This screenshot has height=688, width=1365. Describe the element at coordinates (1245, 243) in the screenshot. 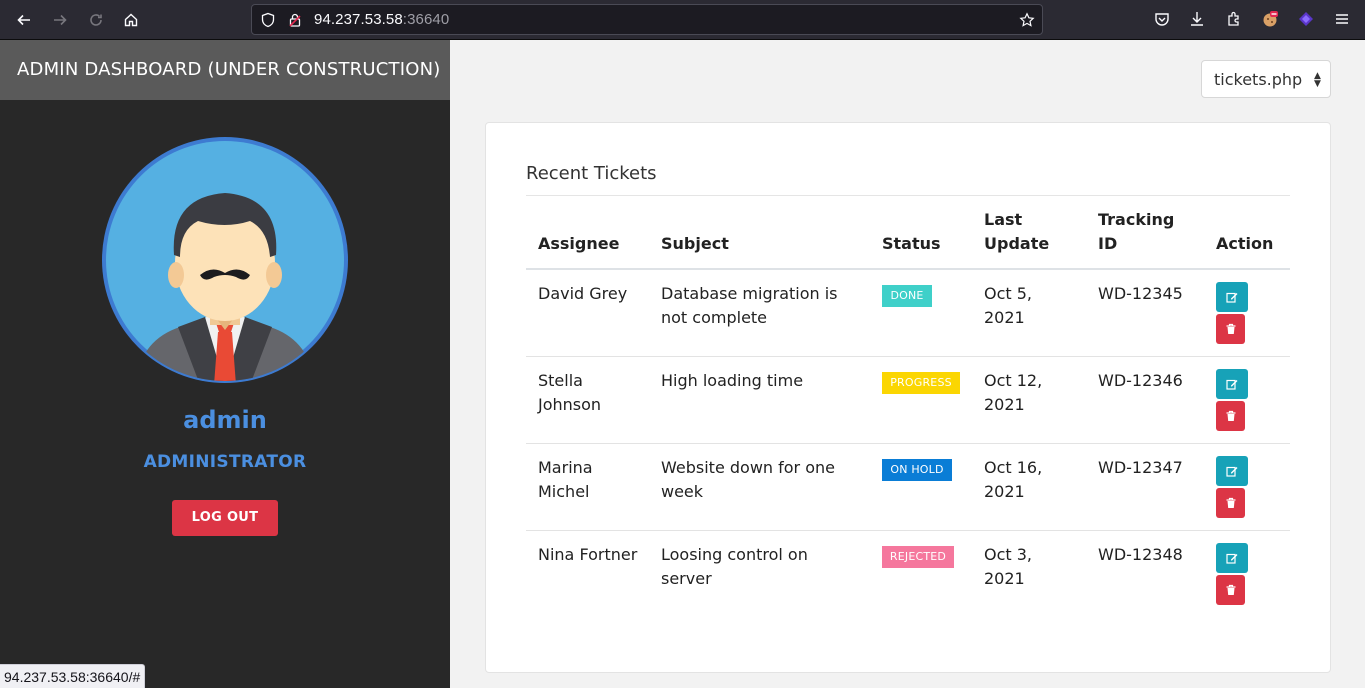

I see `column-header-action: Action` at that location.